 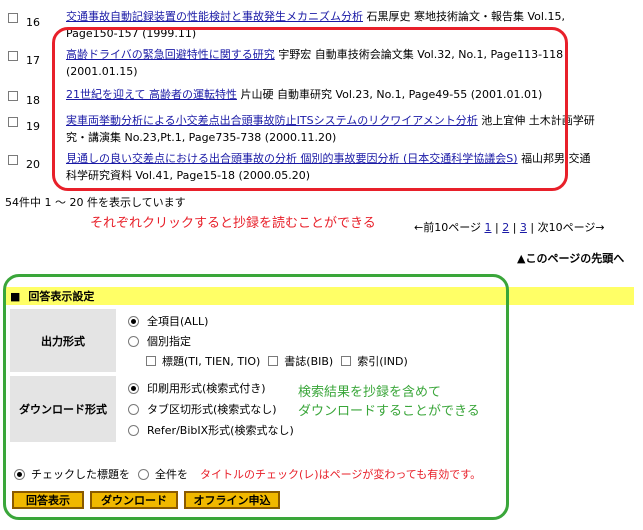 I want to click on page-3-link: 3, so click(x=523, y=227).